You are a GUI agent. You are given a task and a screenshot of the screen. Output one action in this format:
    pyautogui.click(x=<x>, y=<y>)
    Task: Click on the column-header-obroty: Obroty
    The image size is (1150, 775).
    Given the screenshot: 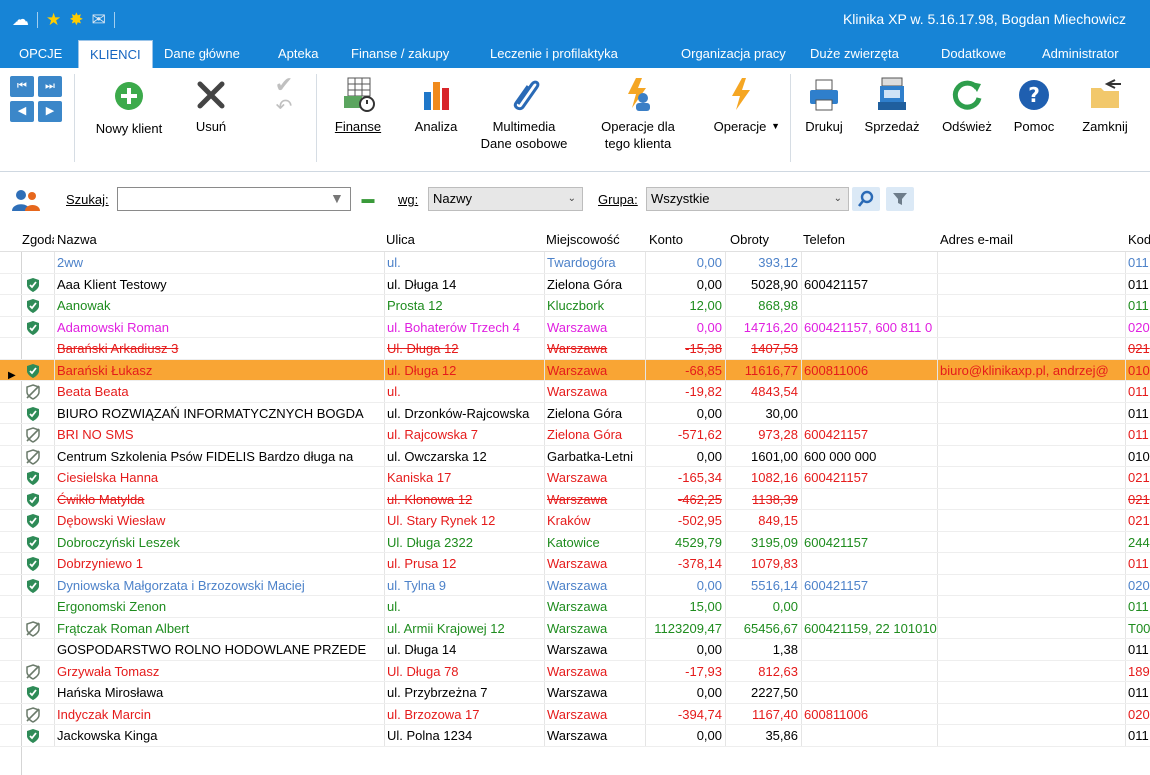 What is the action you would take?
    pyautogui.click(x=765, y=239)
    